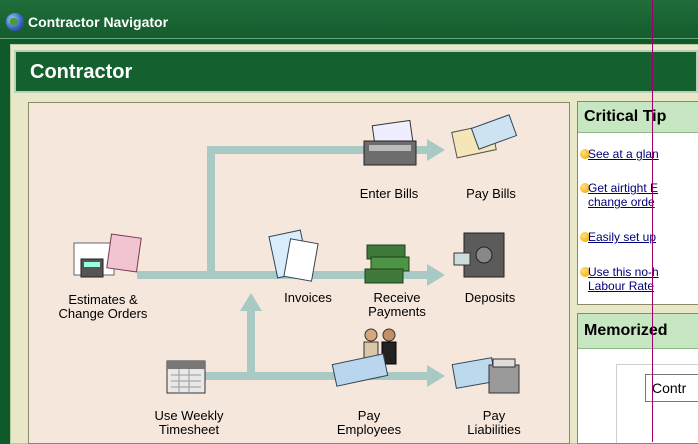  I want to click on cursor-guide-line, so click(652, 221).